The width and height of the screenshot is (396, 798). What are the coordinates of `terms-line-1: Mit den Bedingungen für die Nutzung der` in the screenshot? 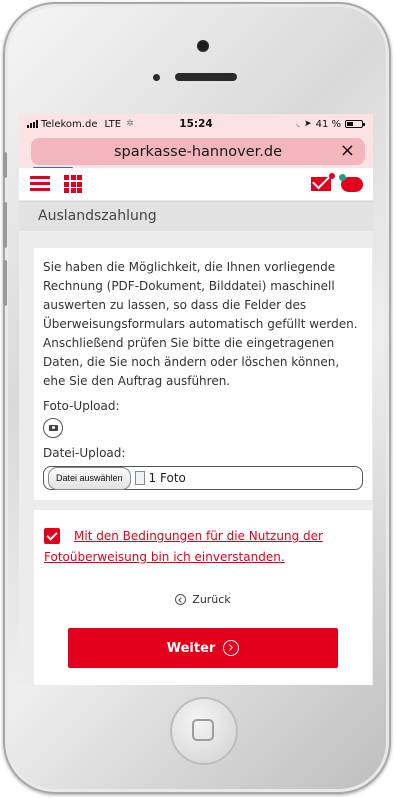 It's located at (198, 536).